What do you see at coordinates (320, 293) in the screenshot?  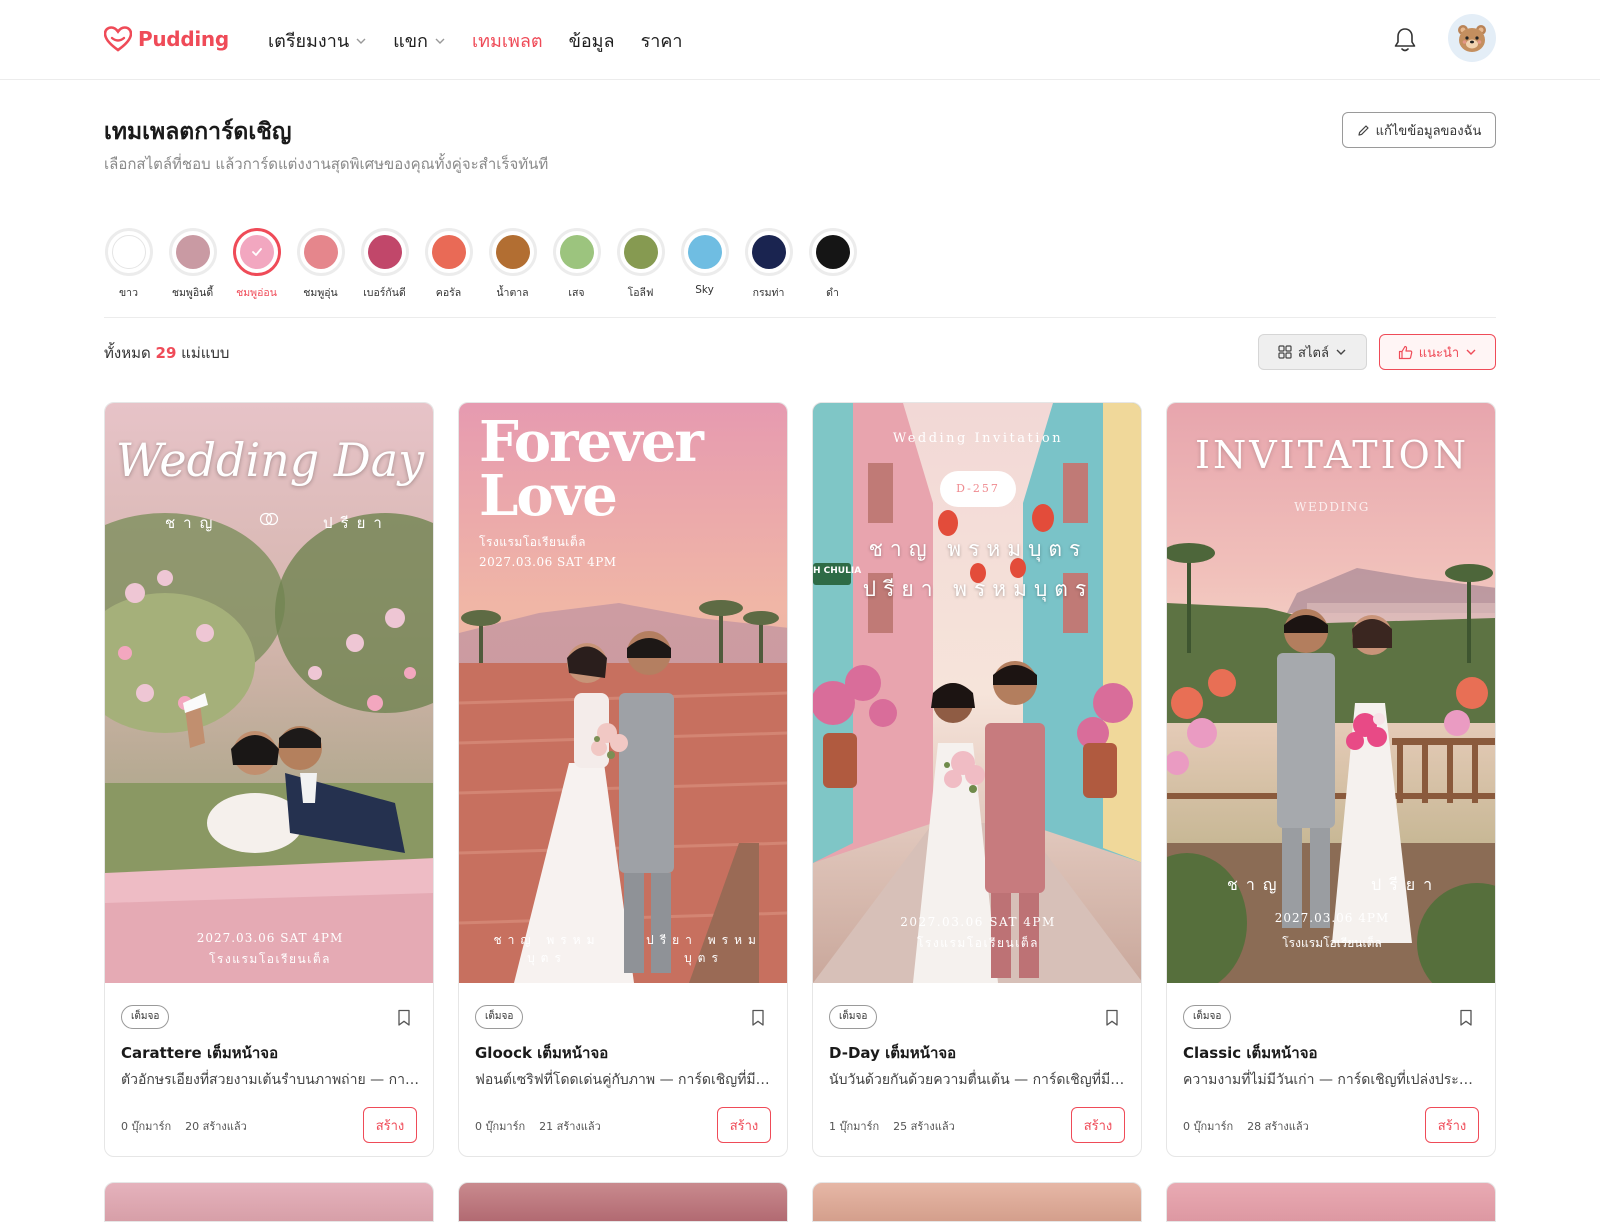 I see `swatch-label: ชมพูอุ่น` at bounding box center [320, 293].